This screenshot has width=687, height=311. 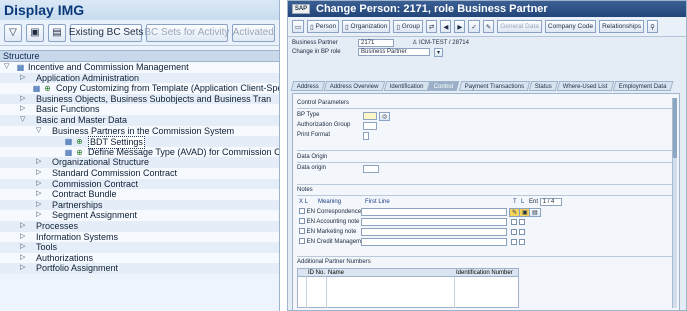 I want to click on tree-node: ▷ Standard Commission Contract, so click(x=139, y=173).